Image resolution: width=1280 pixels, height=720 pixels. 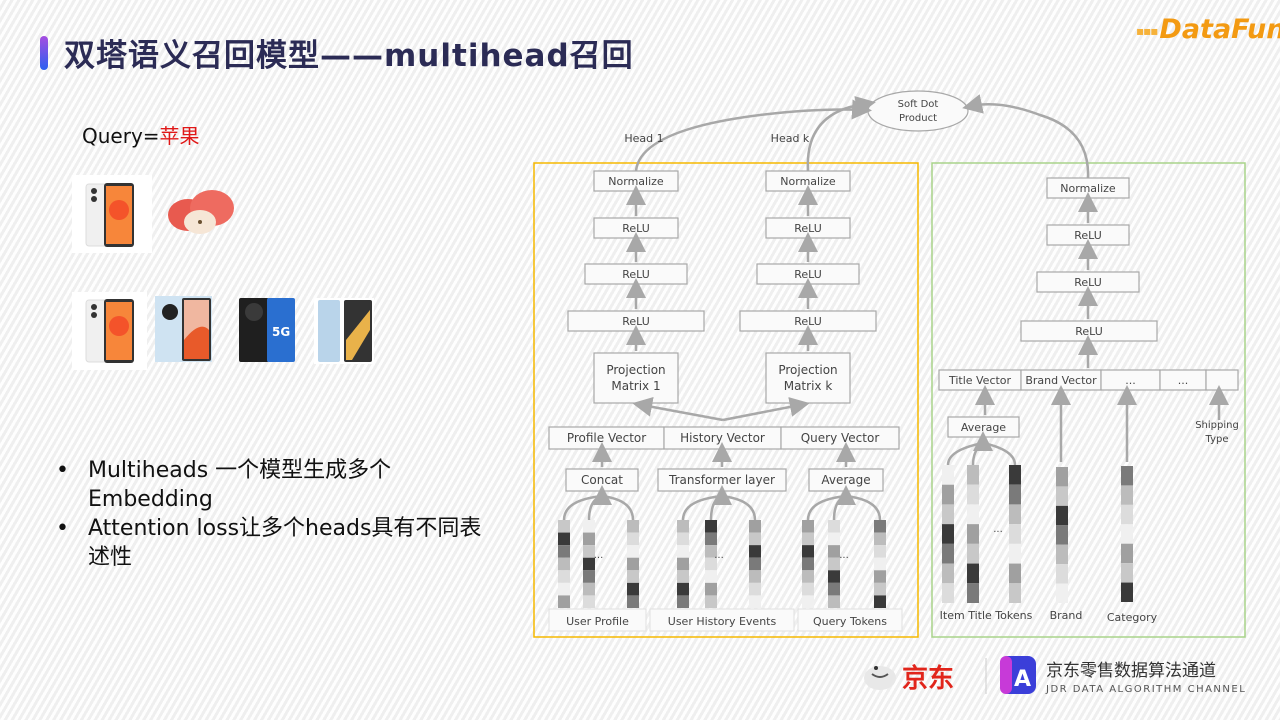 I want to click on aggregator-box-label: Transformer layer, so click(x=721, y=480).